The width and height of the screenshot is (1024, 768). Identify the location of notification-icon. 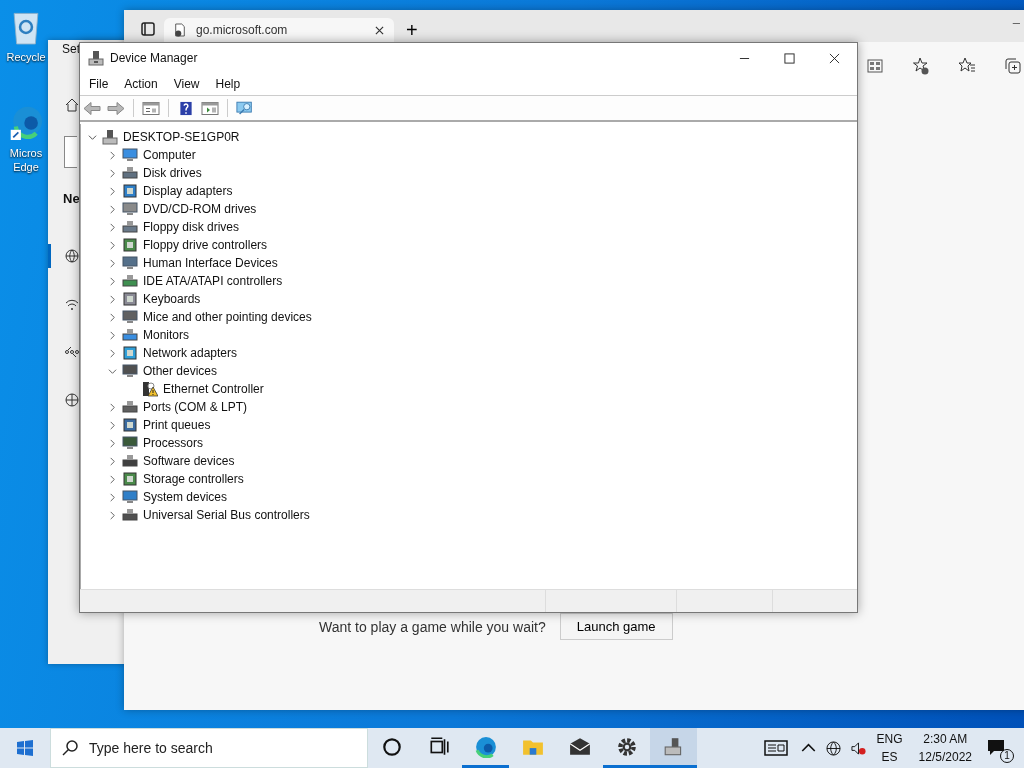
(996, 747).